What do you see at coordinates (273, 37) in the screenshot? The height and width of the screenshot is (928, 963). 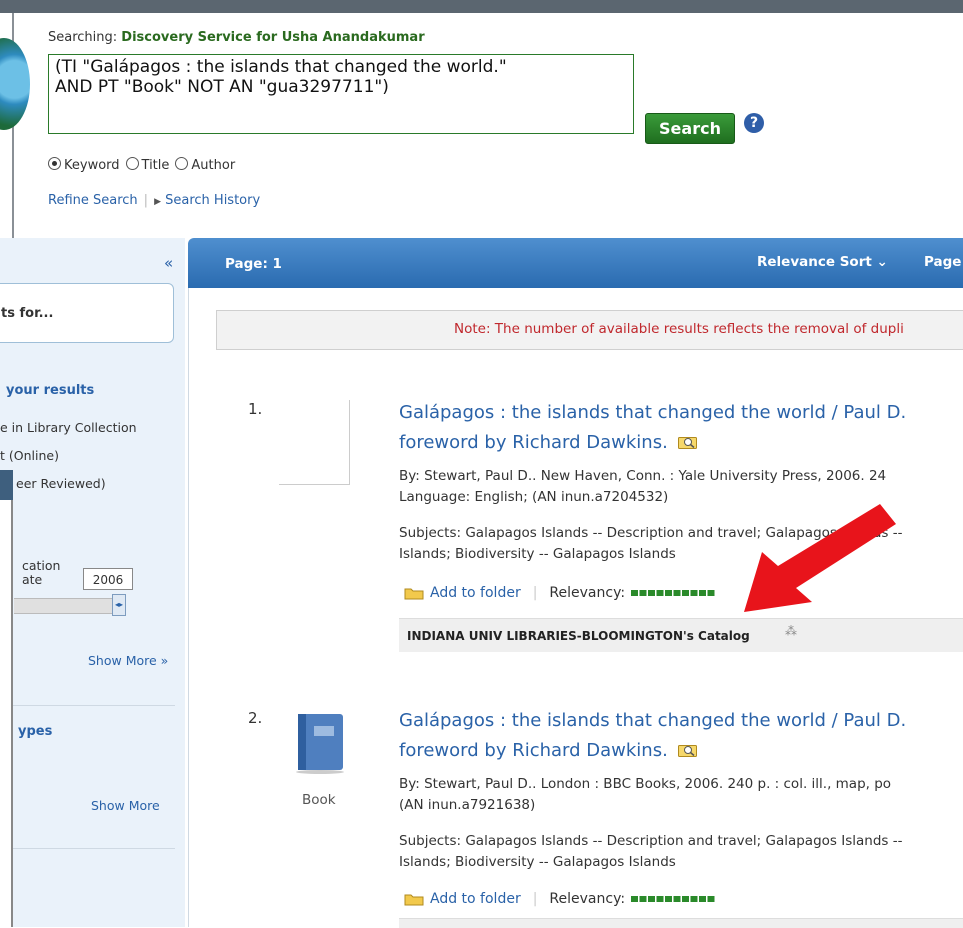 I see `database-name: Discovery Service for Usha Anandakumar` at bounding box center [273, 37].